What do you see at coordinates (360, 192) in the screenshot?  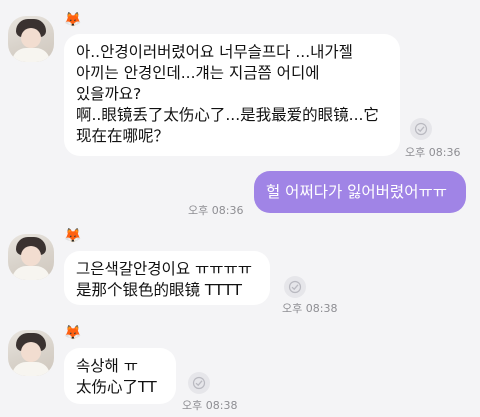 I see `my-message-bubble: 헐 어쩌다가 잃어버렸어ㅠㅠ` at bounding box center [360, 192].